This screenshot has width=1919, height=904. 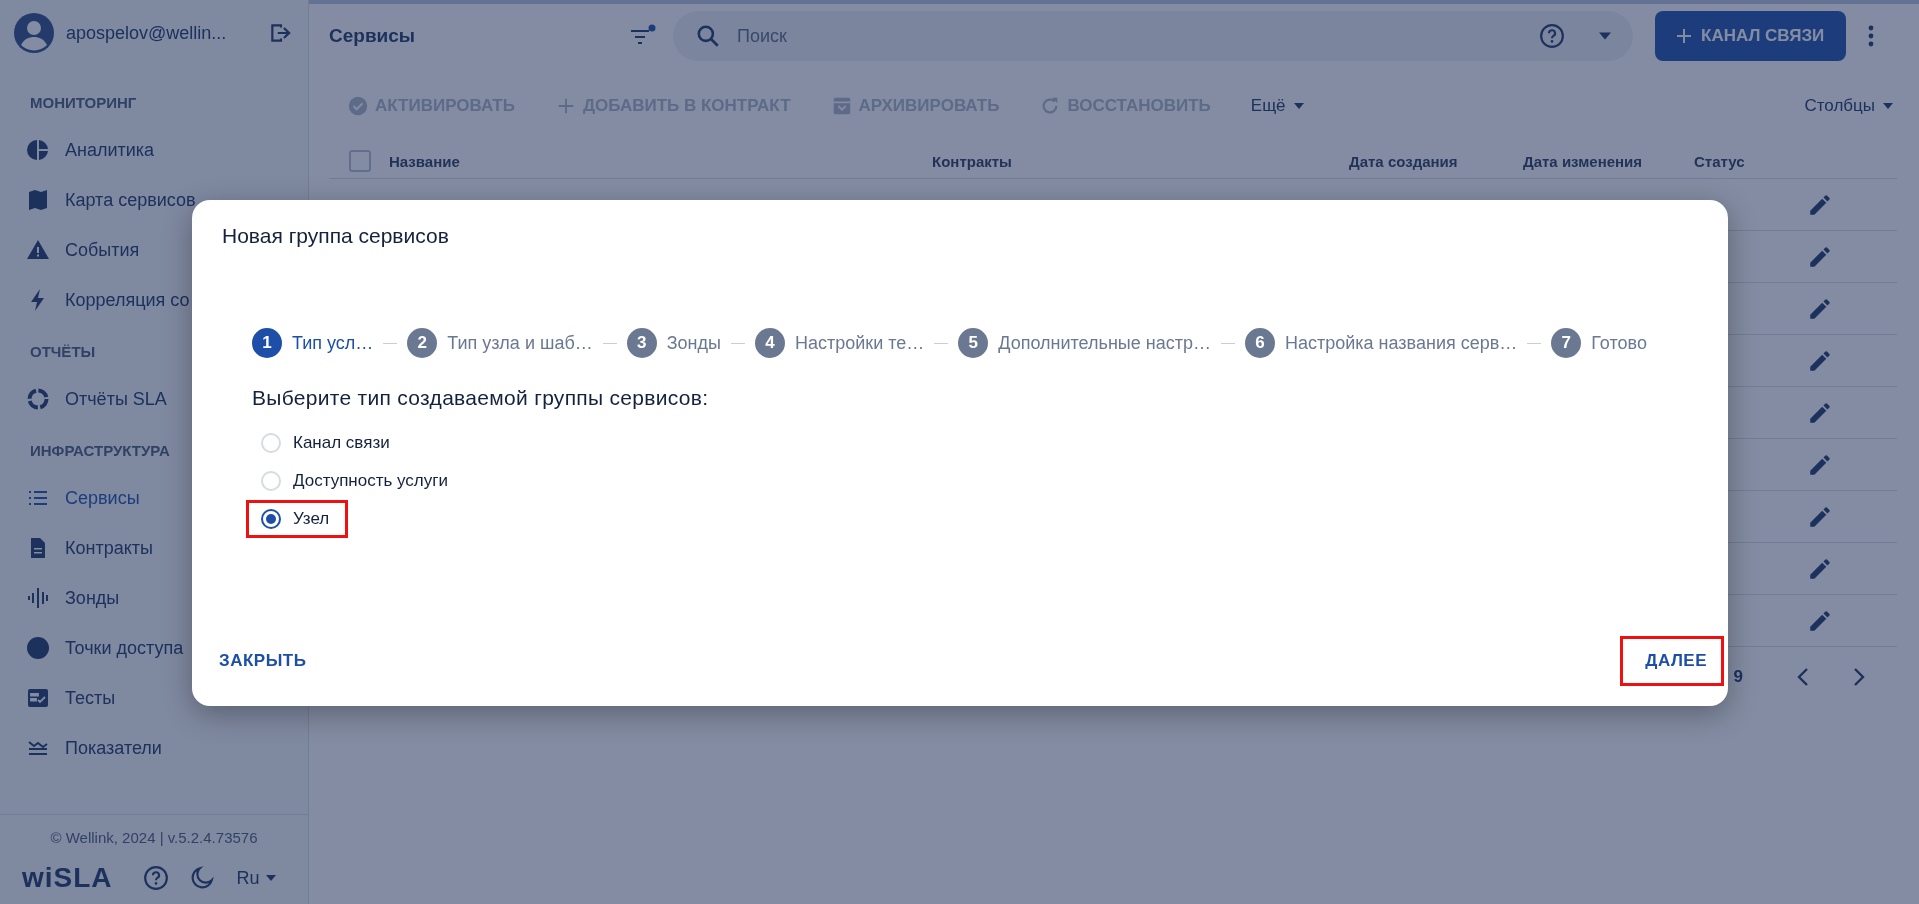 I want to click on sidebar-item: Зонды, so click(x=154, y=598).